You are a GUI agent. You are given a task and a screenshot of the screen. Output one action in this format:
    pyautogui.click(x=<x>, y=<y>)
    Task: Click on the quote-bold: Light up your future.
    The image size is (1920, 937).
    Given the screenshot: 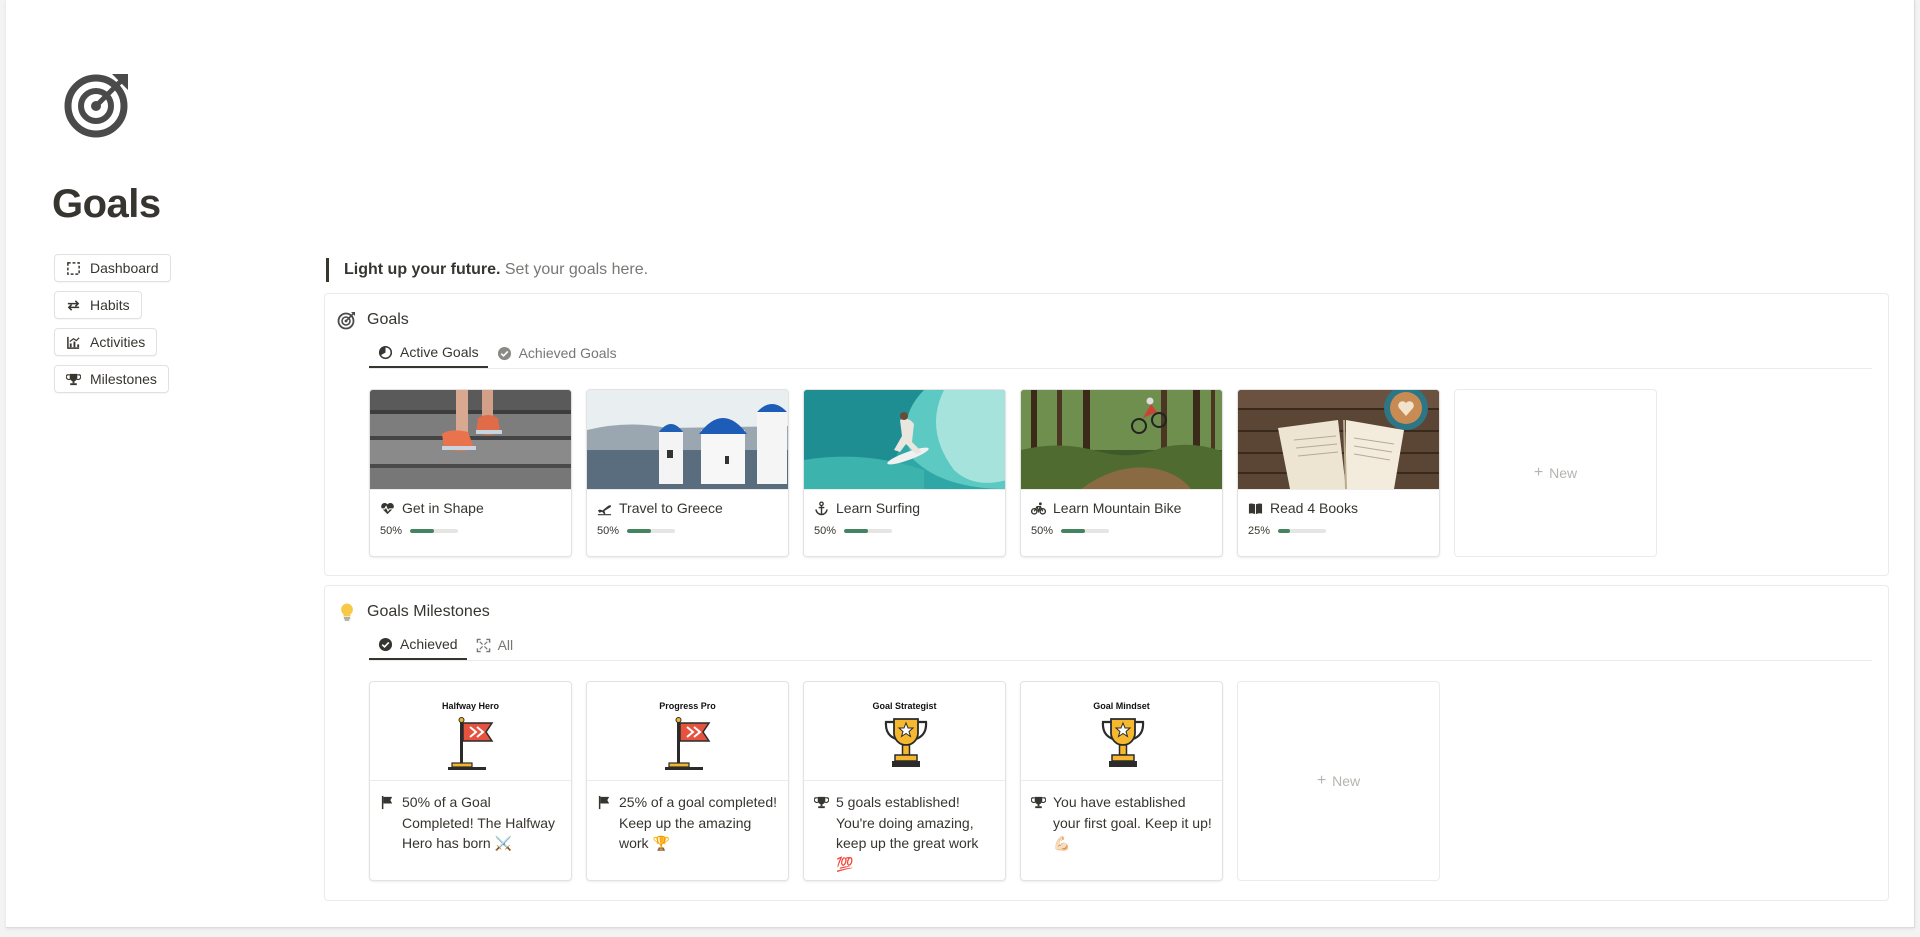 What is the action you would take?
    pyautogui.click(x=422, y=269)
    